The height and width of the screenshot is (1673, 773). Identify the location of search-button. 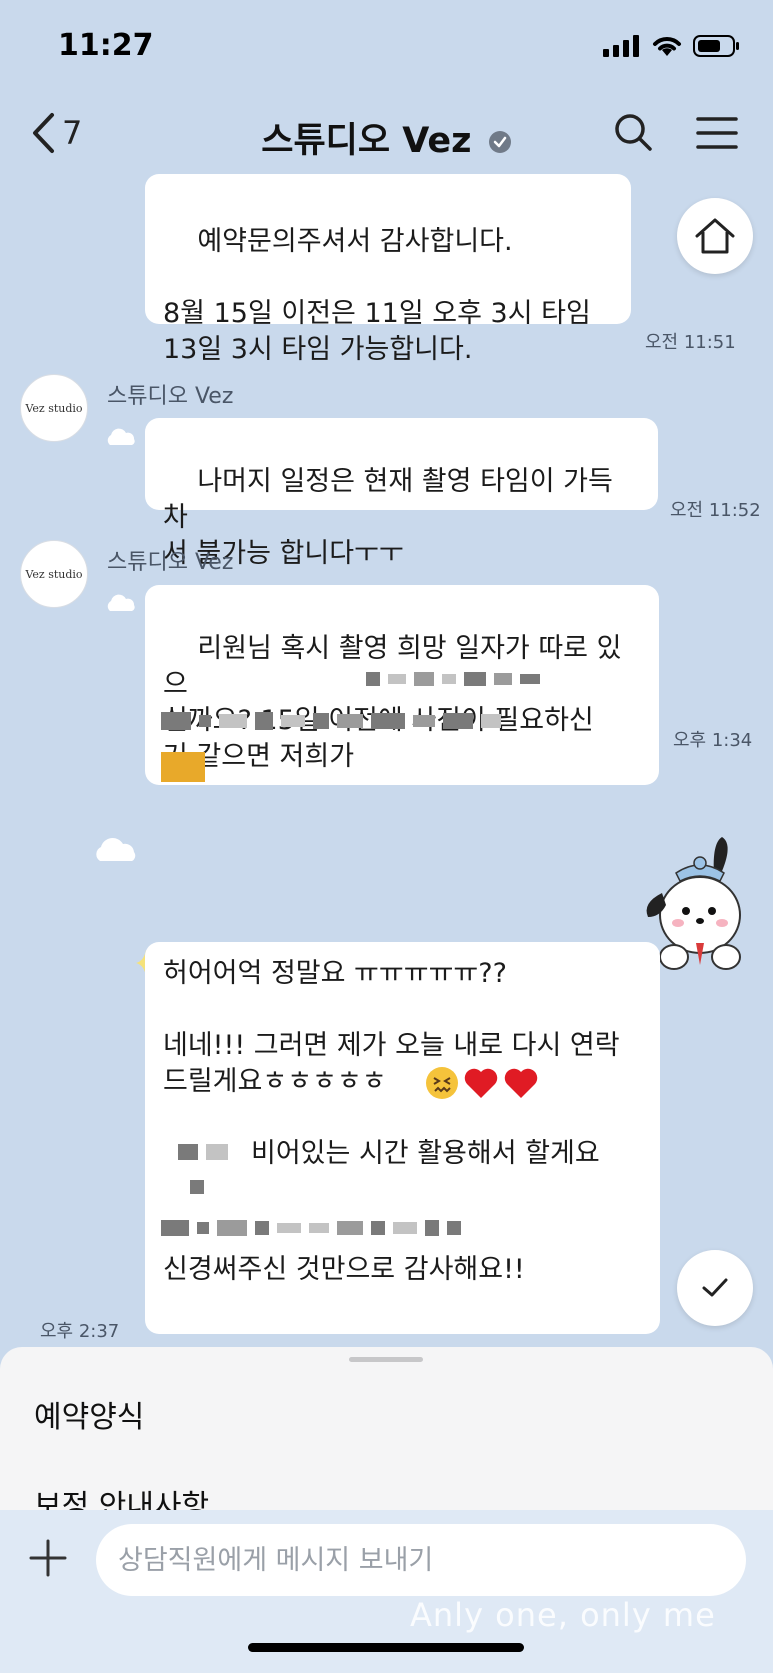
(633, 134).